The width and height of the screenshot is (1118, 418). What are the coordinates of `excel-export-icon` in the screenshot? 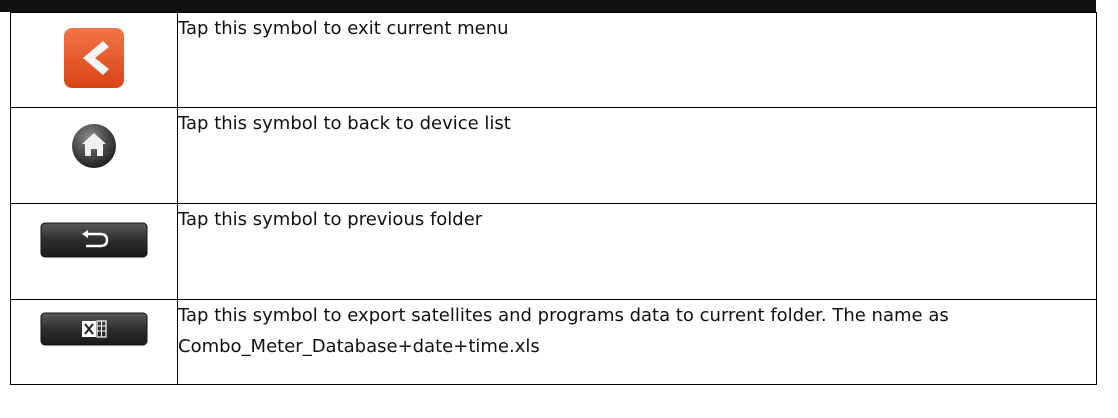 It's located at (94, 331).